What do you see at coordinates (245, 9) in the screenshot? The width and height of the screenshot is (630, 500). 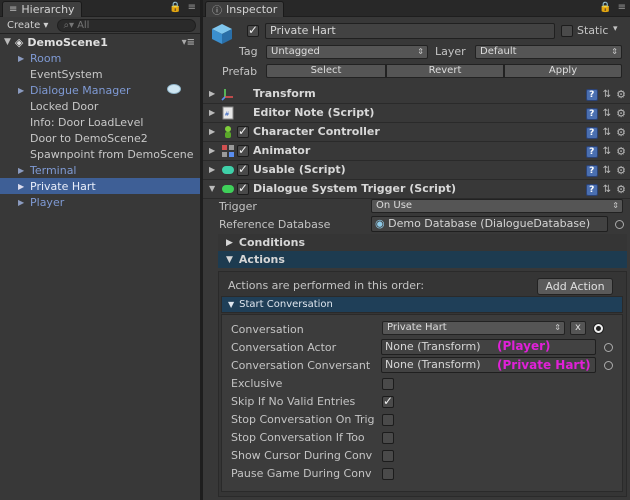 I see `inspector-tab: ⓘ Inspector` at bounding box center [245, 9].